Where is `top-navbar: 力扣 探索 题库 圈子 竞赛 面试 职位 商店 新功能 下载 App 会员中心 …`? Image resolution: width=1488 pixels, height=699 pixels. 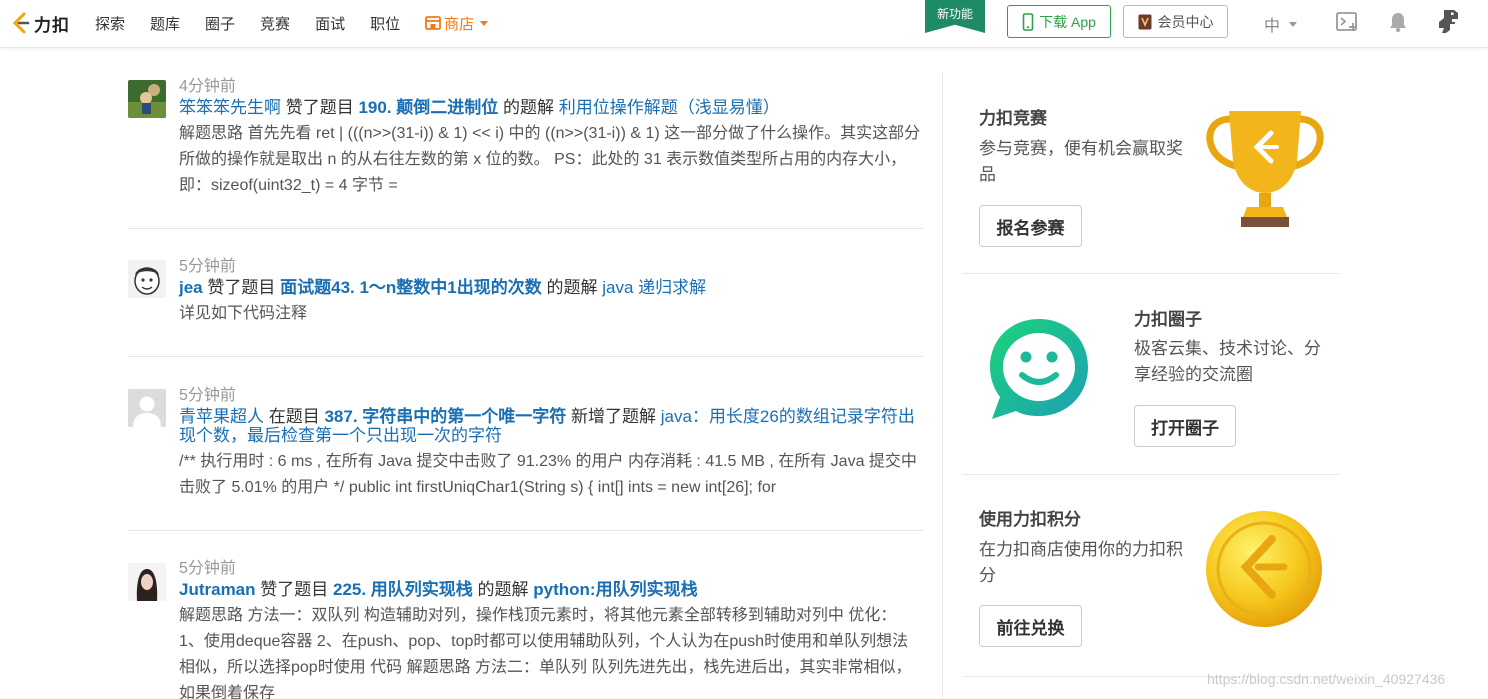 top-navbar: 力扣 探索 题库 圈子 竞赛 面试 职位 商店 新功能 下载 App 会员中心 … is located at coordinates (744, 24).